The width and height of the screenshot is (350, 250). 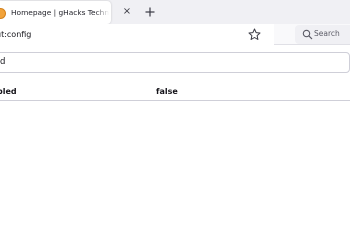 I want to click on plus-icon, so click(x=150, y=12).